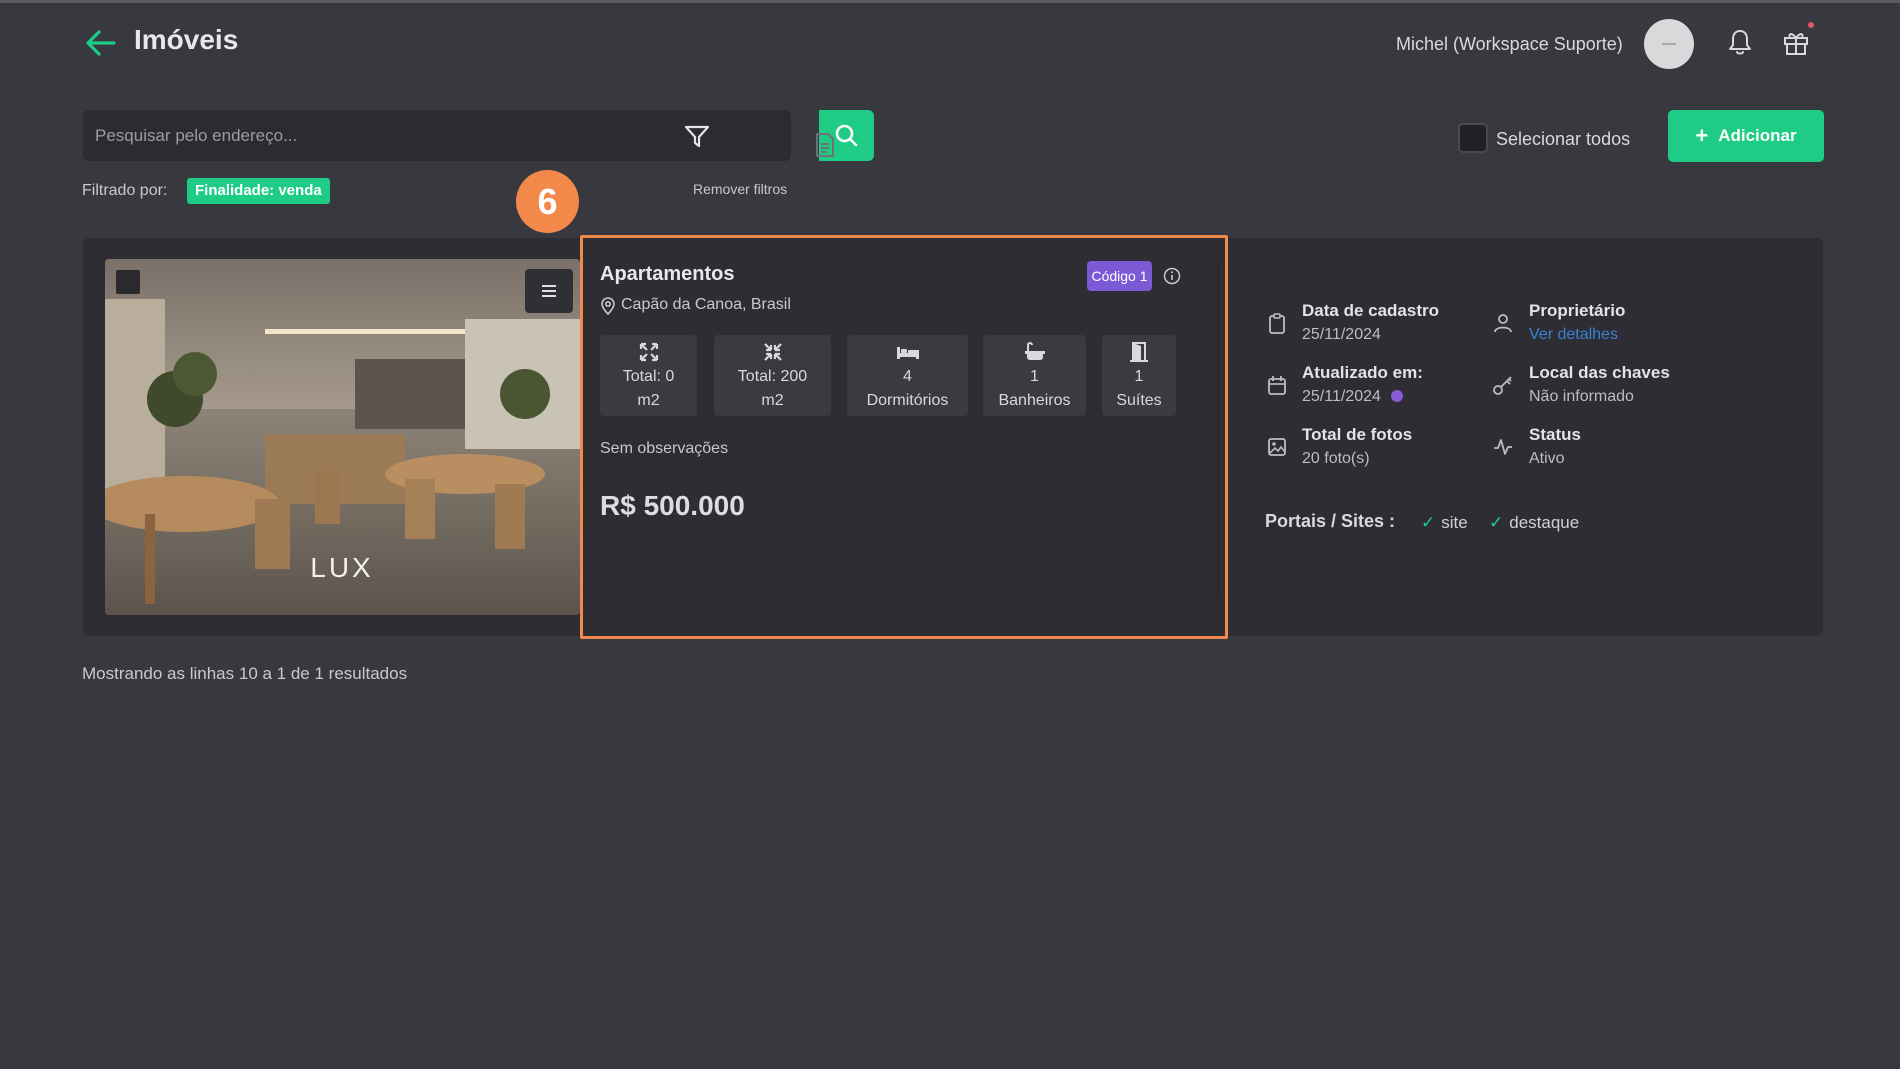 The height and width of the screenshot is (1069, 1900). I want to click on add-button: + Adicionar, so click(1746, 136).